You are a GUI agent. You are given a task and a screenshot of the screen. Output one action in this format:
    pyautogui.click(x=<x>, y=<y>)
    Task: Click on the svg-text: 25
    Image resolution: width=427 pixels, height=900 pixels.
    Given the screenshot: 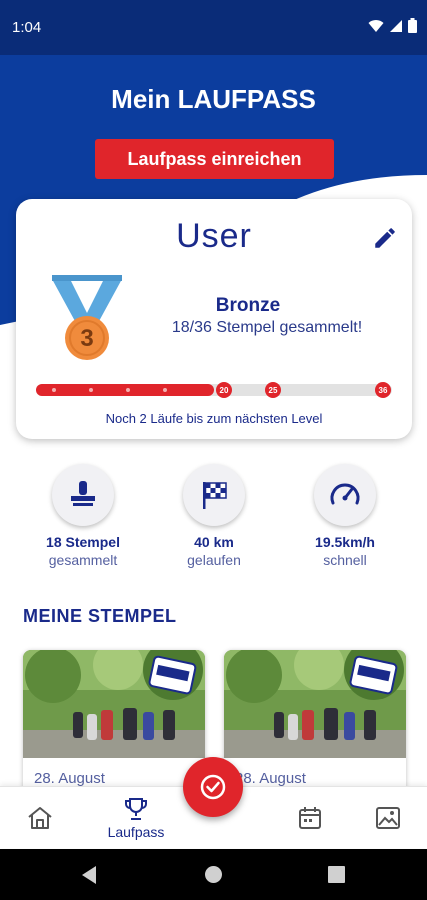 What is the action you would take?
    pyautogui.click(x=273, y=390)
    